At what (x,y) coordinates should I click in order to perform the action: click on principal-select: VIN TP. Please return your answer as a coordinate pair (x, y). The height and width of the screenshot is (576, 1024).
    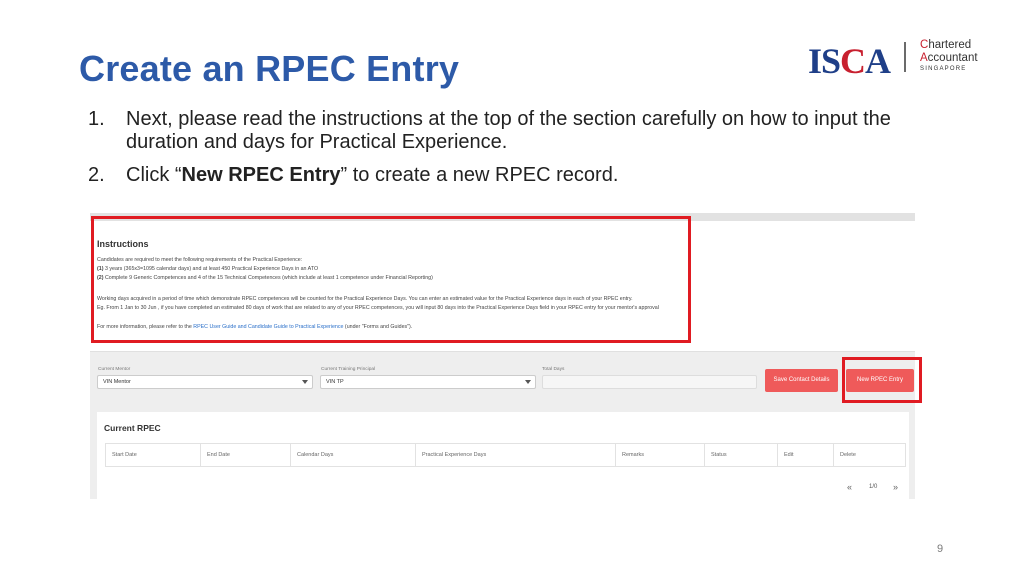
    Looking at the image, I should click on (428, 382).